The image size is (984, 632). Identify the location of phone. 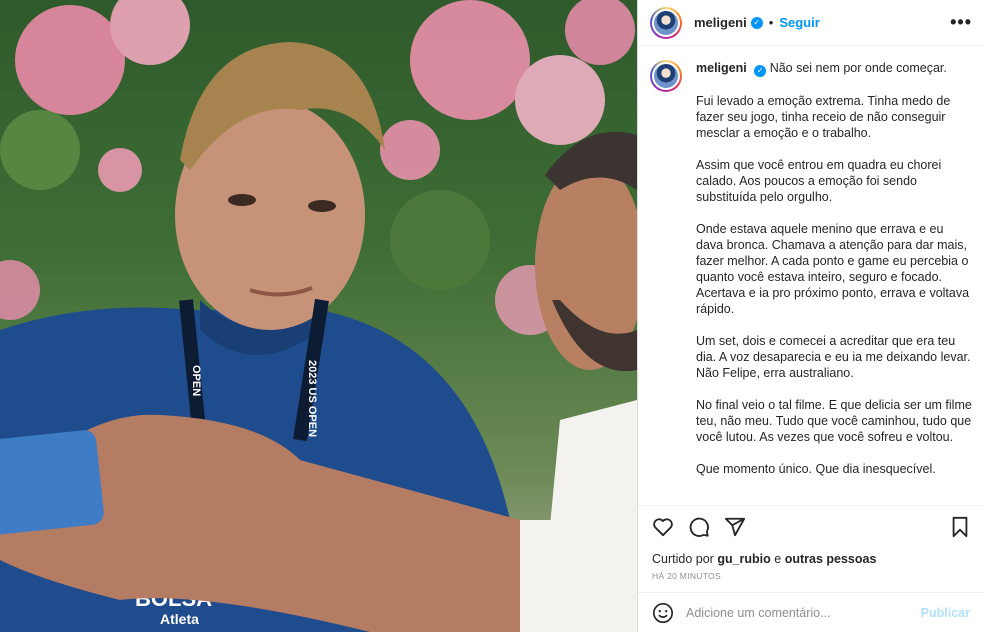
(52, 482).